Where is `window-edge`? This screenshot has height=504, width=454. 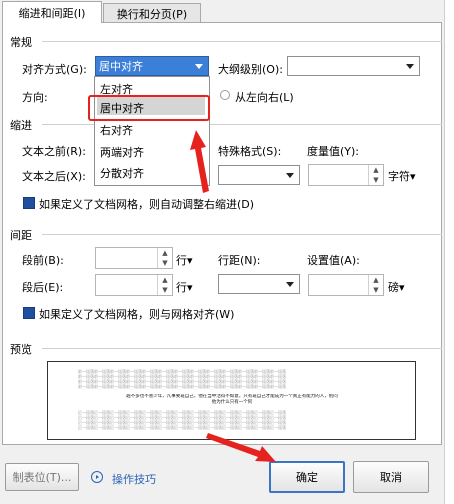
window-edge is located at coordinates (449, 252).